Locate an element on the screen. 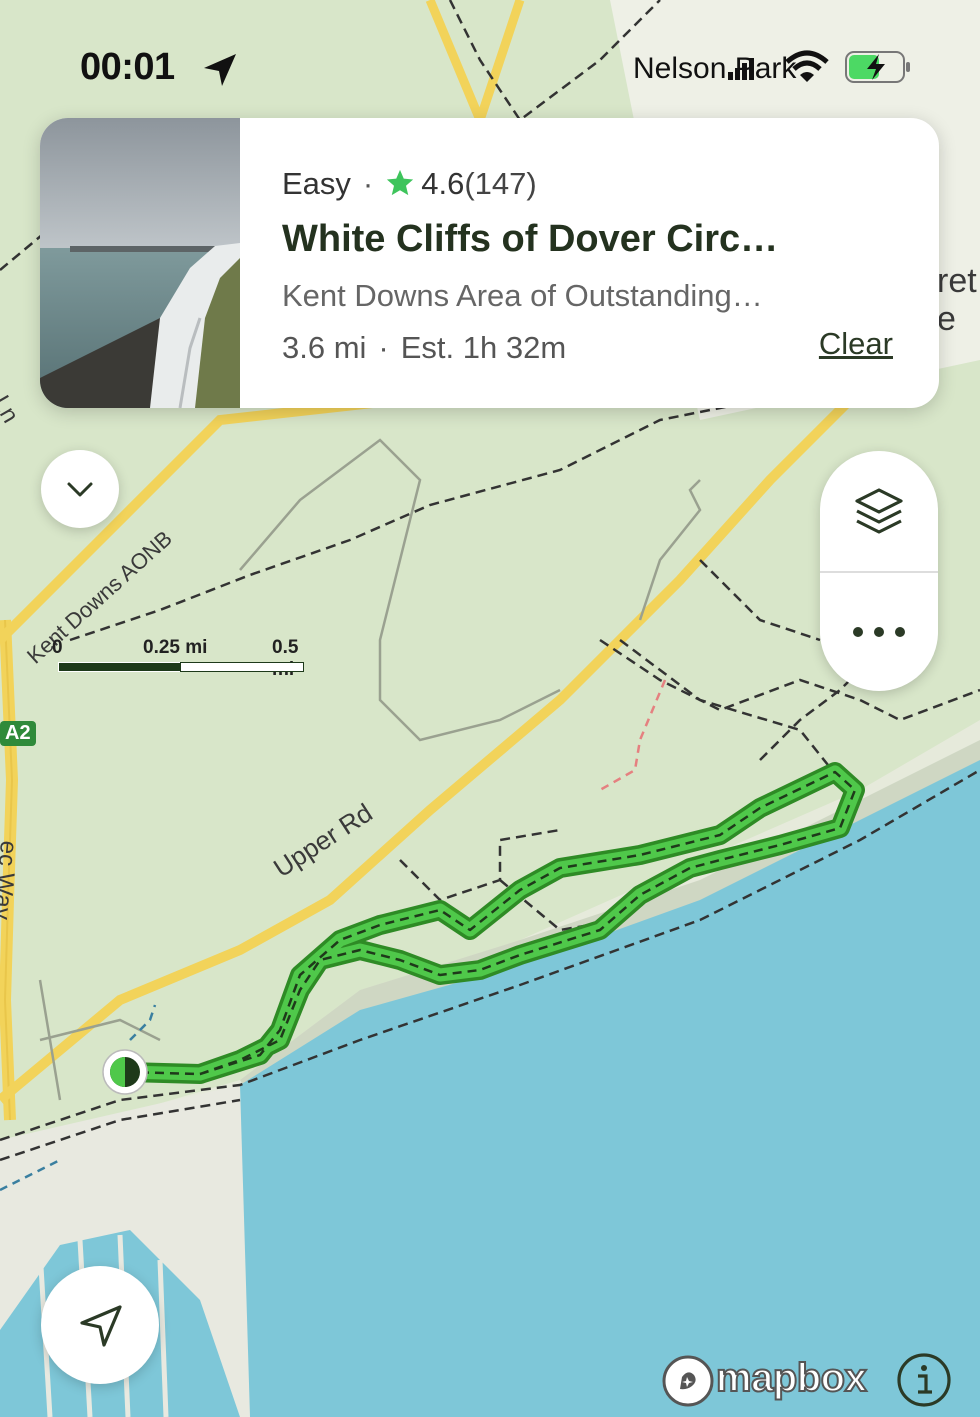 The height and width of the screenshot is (1417, 980). chevron-down-icon is located at coordinates (80, 489).